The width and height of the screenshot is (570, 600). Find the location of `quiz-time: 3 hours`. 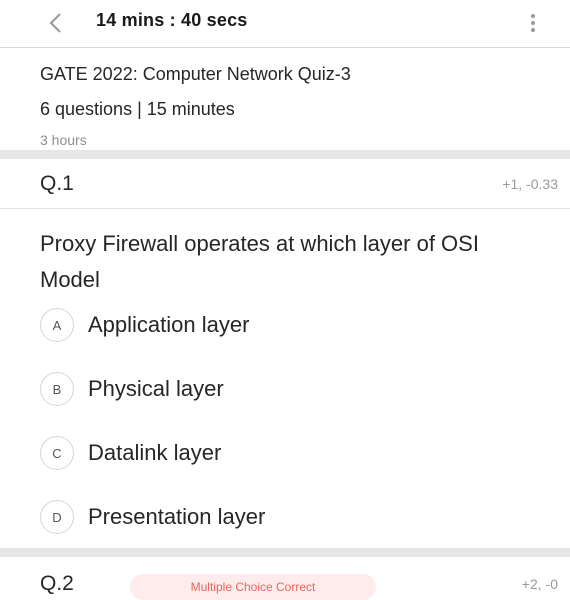

quiz-time: 3 hours is located at coordinates (63, 140).